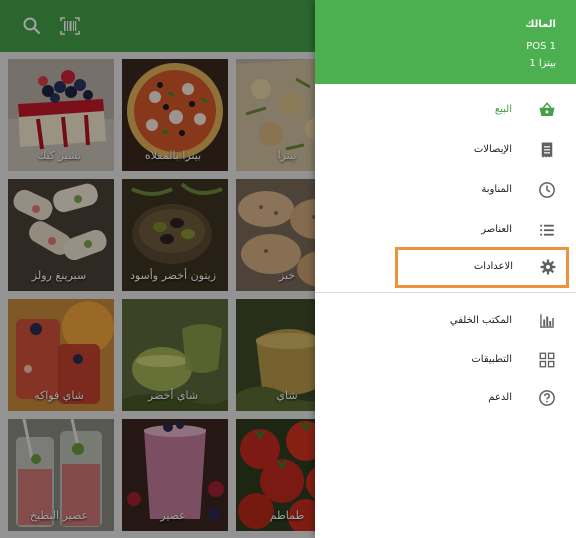 This screenshot has width=576, height=538. I want to click on menu-item-label: الدعم, so click(500, 397).